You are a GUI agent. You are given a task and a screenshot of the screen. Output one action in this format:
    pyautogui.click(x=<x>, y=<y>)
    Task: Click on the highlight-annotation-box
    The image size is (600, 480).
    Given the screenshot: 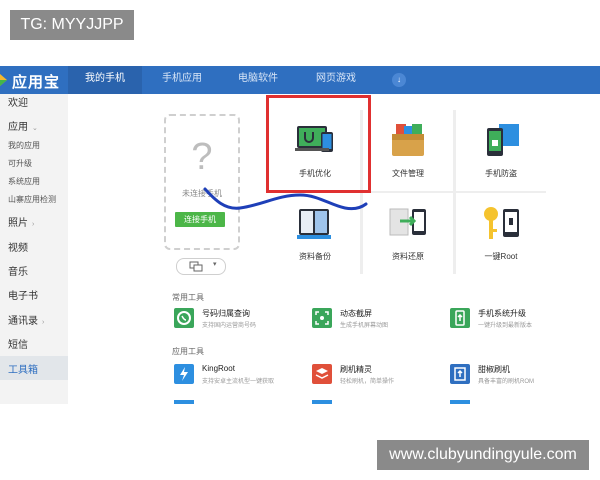 What is the action you would take?
    pyautogui.click(x=318, y=144)
    